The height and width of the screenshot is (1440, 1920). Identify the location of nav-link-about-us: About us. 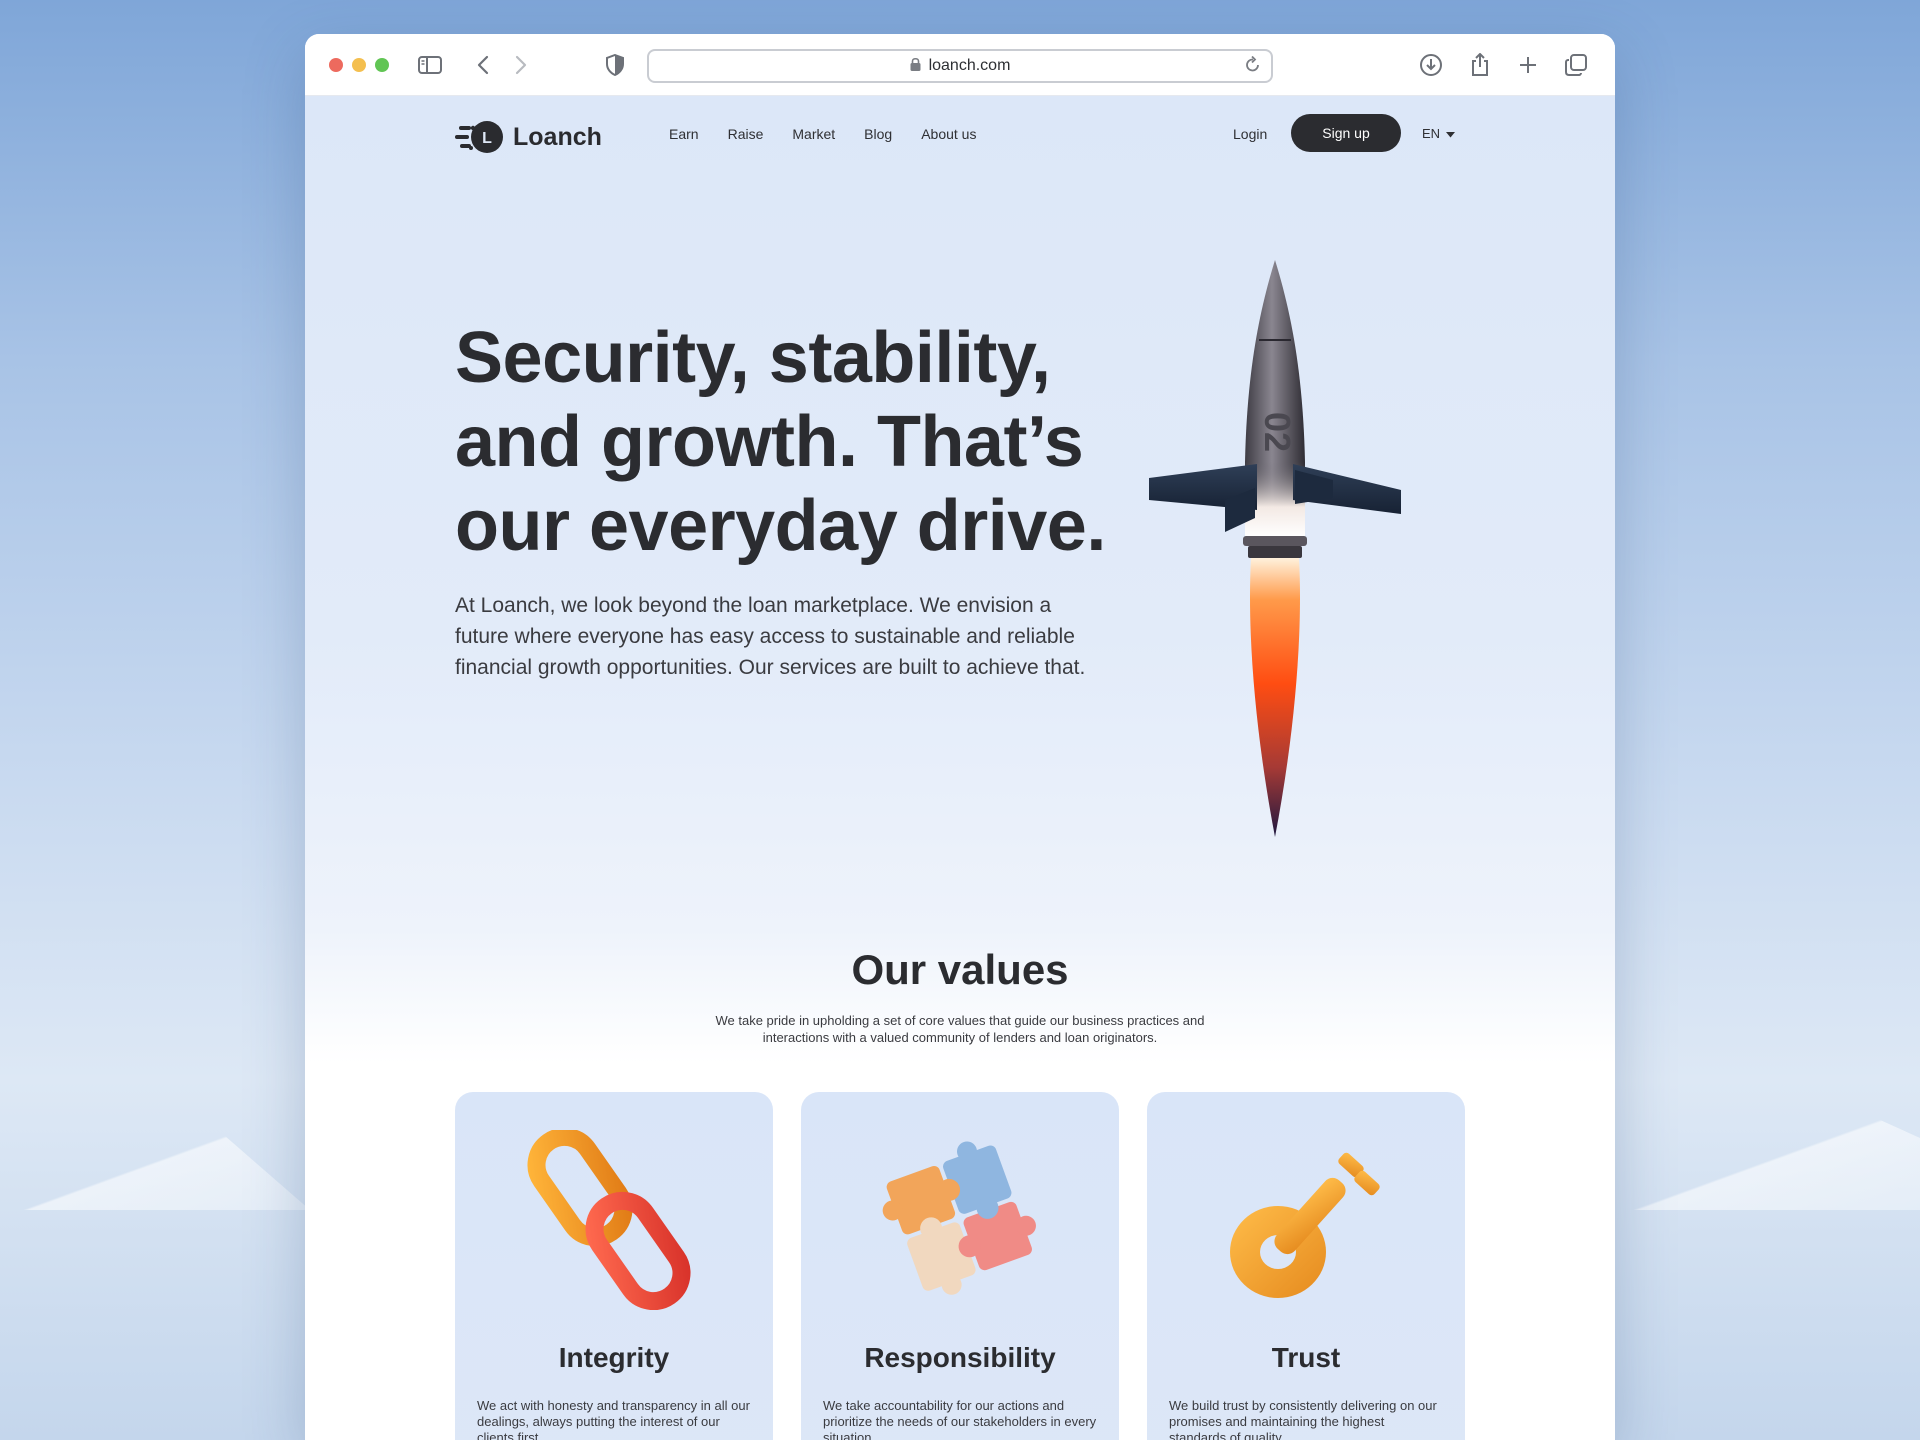
(948, 134).